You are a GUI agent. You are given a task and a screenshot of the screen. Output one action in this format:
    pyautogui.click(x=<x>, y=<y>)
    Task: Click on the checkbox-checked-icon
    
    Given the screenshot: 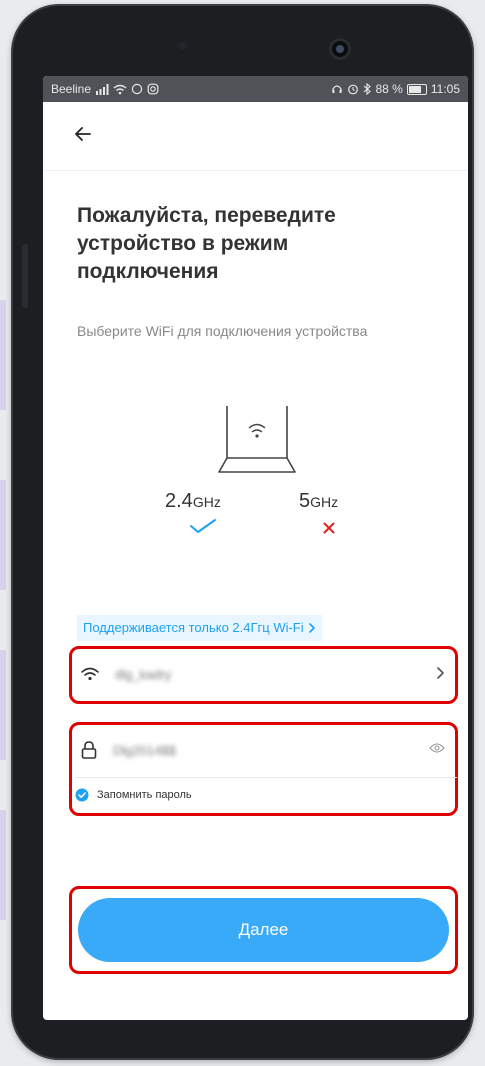 What is the action you would take?
    pyautogui.click(x=82, y=795)
    